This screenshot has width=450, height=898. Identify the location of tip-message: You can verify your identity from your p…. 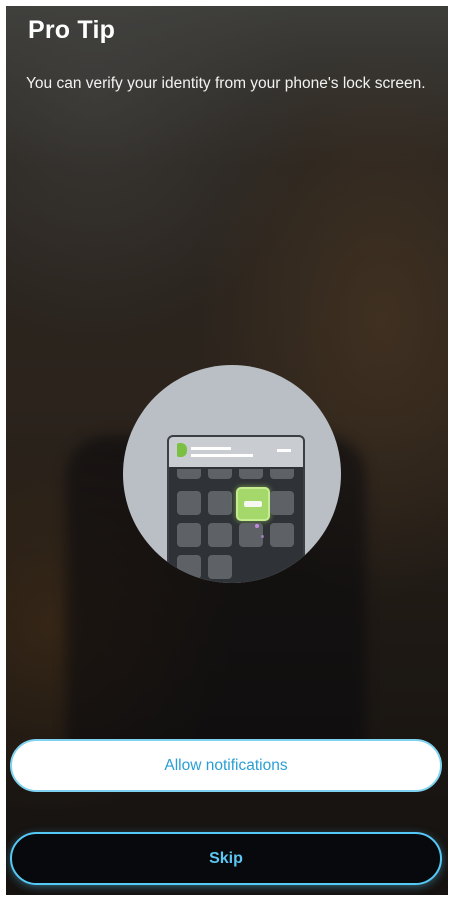
(226, 83).